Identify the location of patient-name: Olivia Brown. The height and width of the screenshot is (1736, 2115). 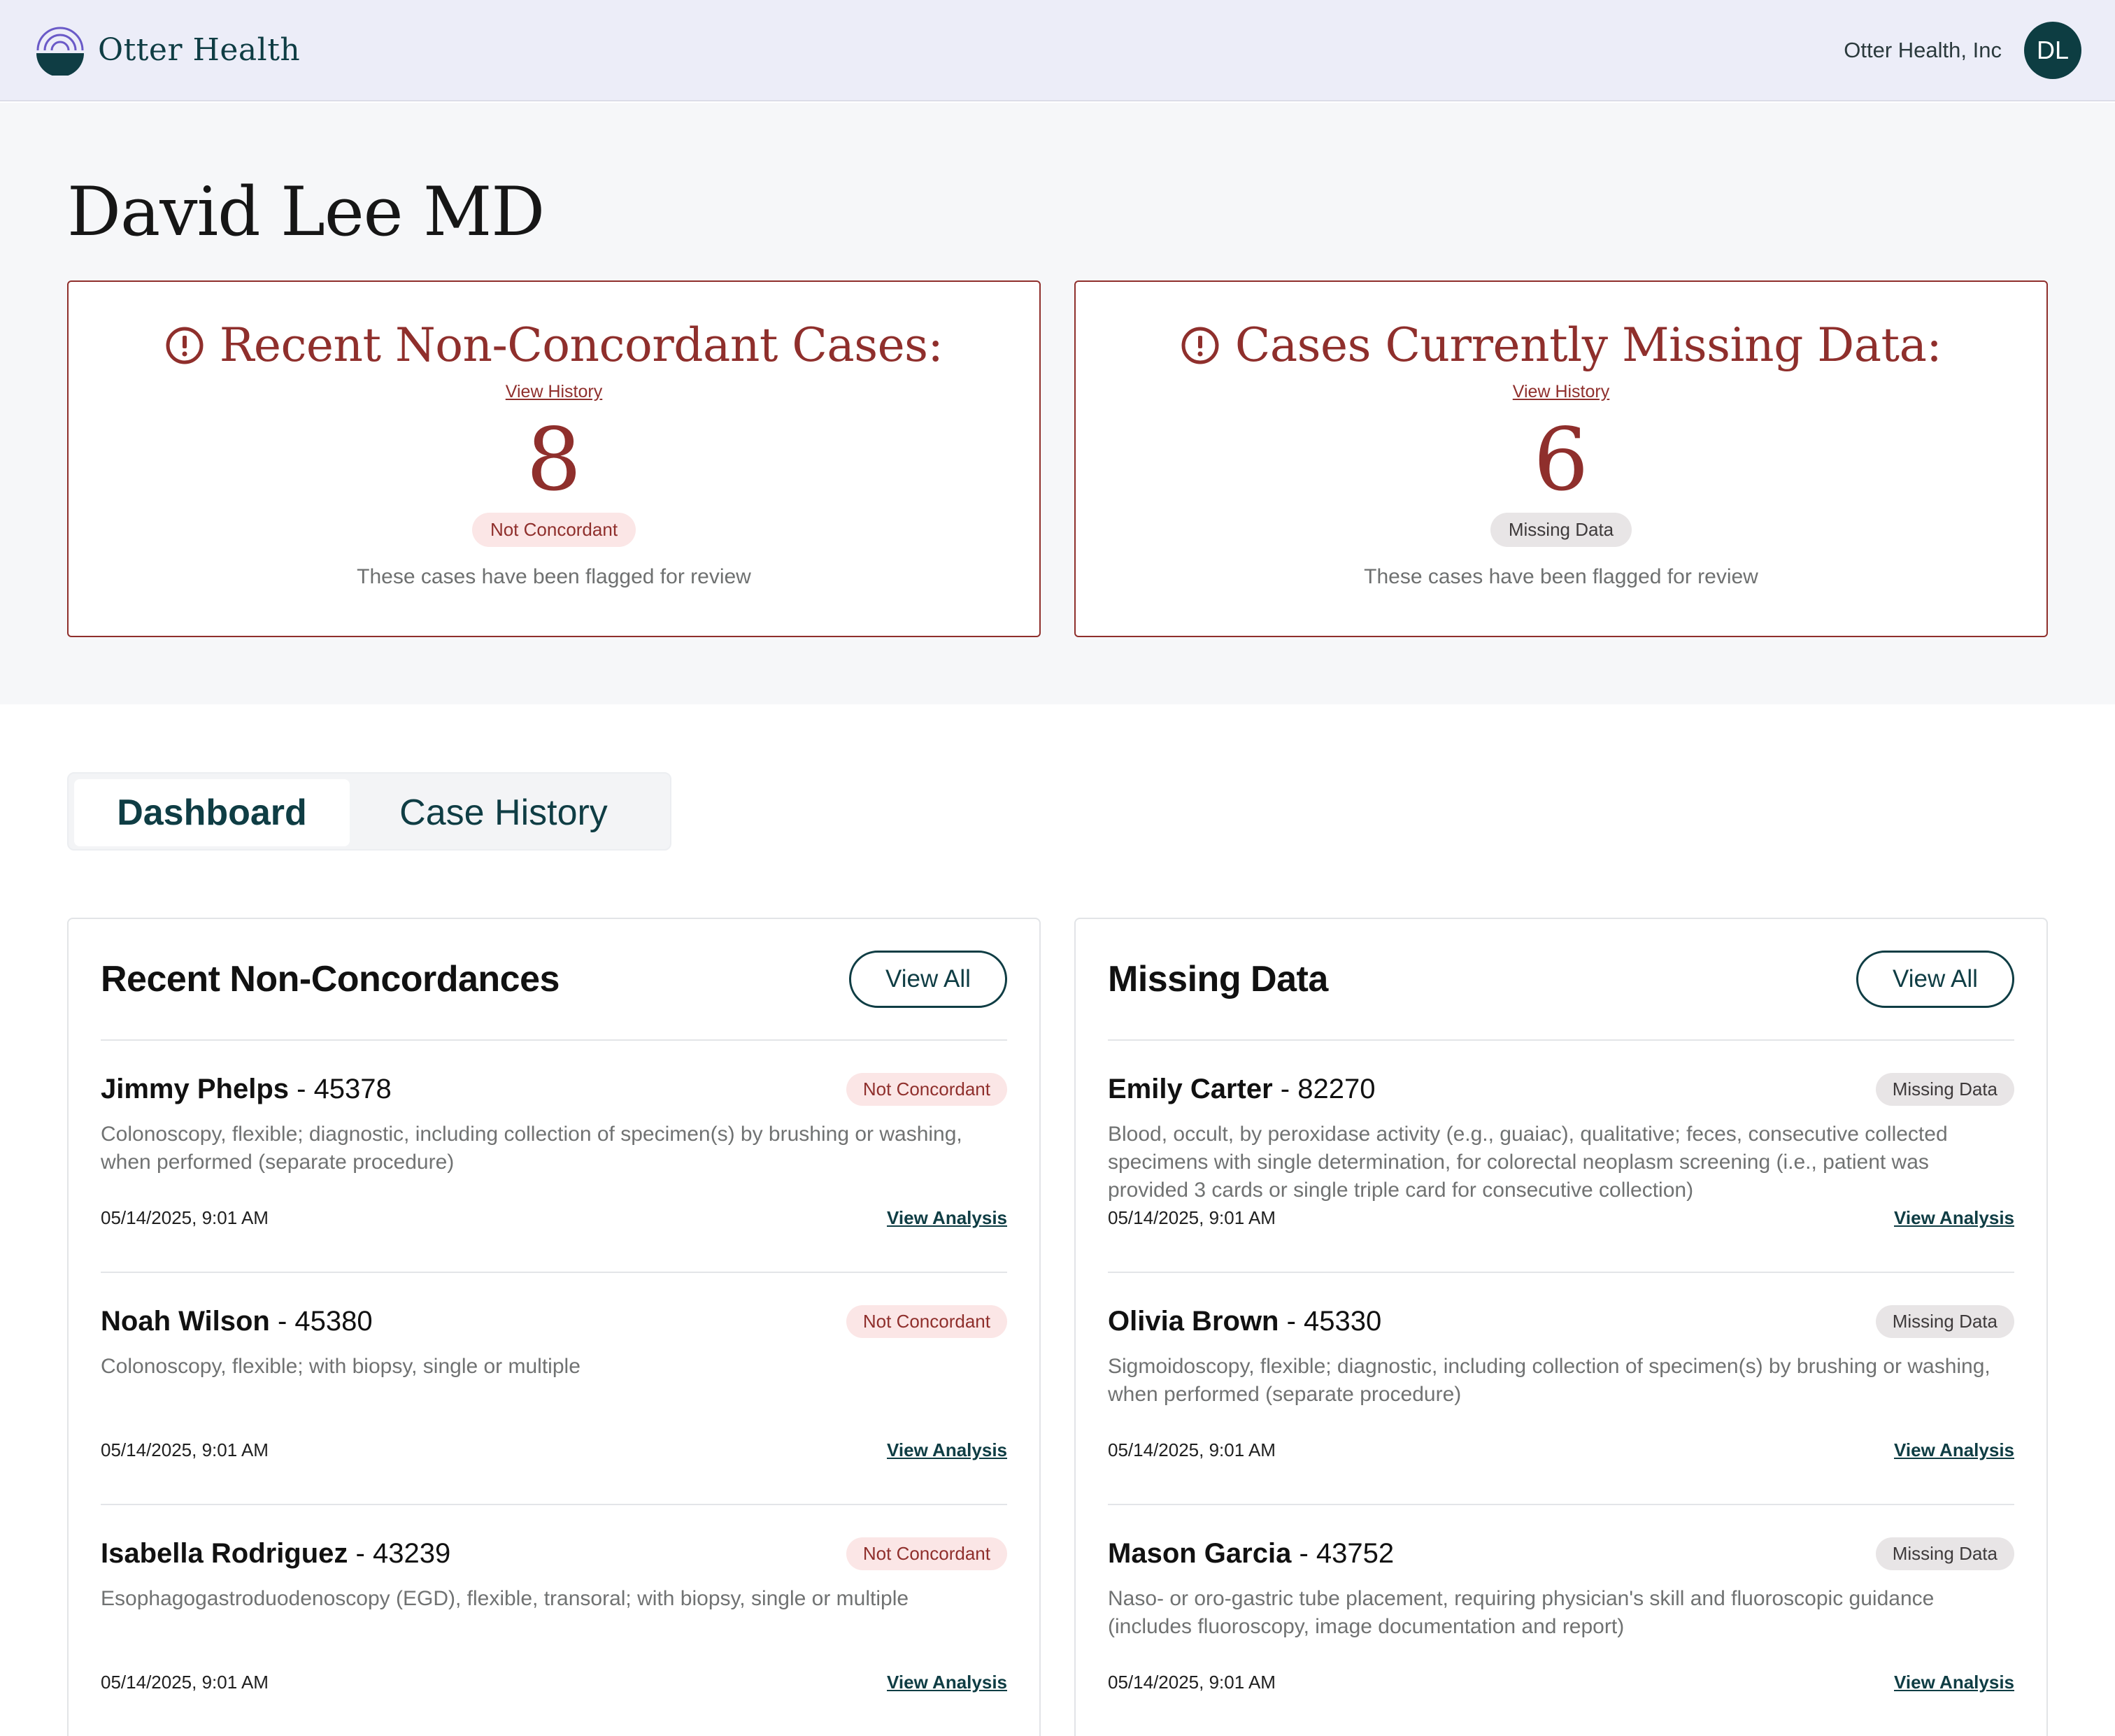
(1193, 1321).